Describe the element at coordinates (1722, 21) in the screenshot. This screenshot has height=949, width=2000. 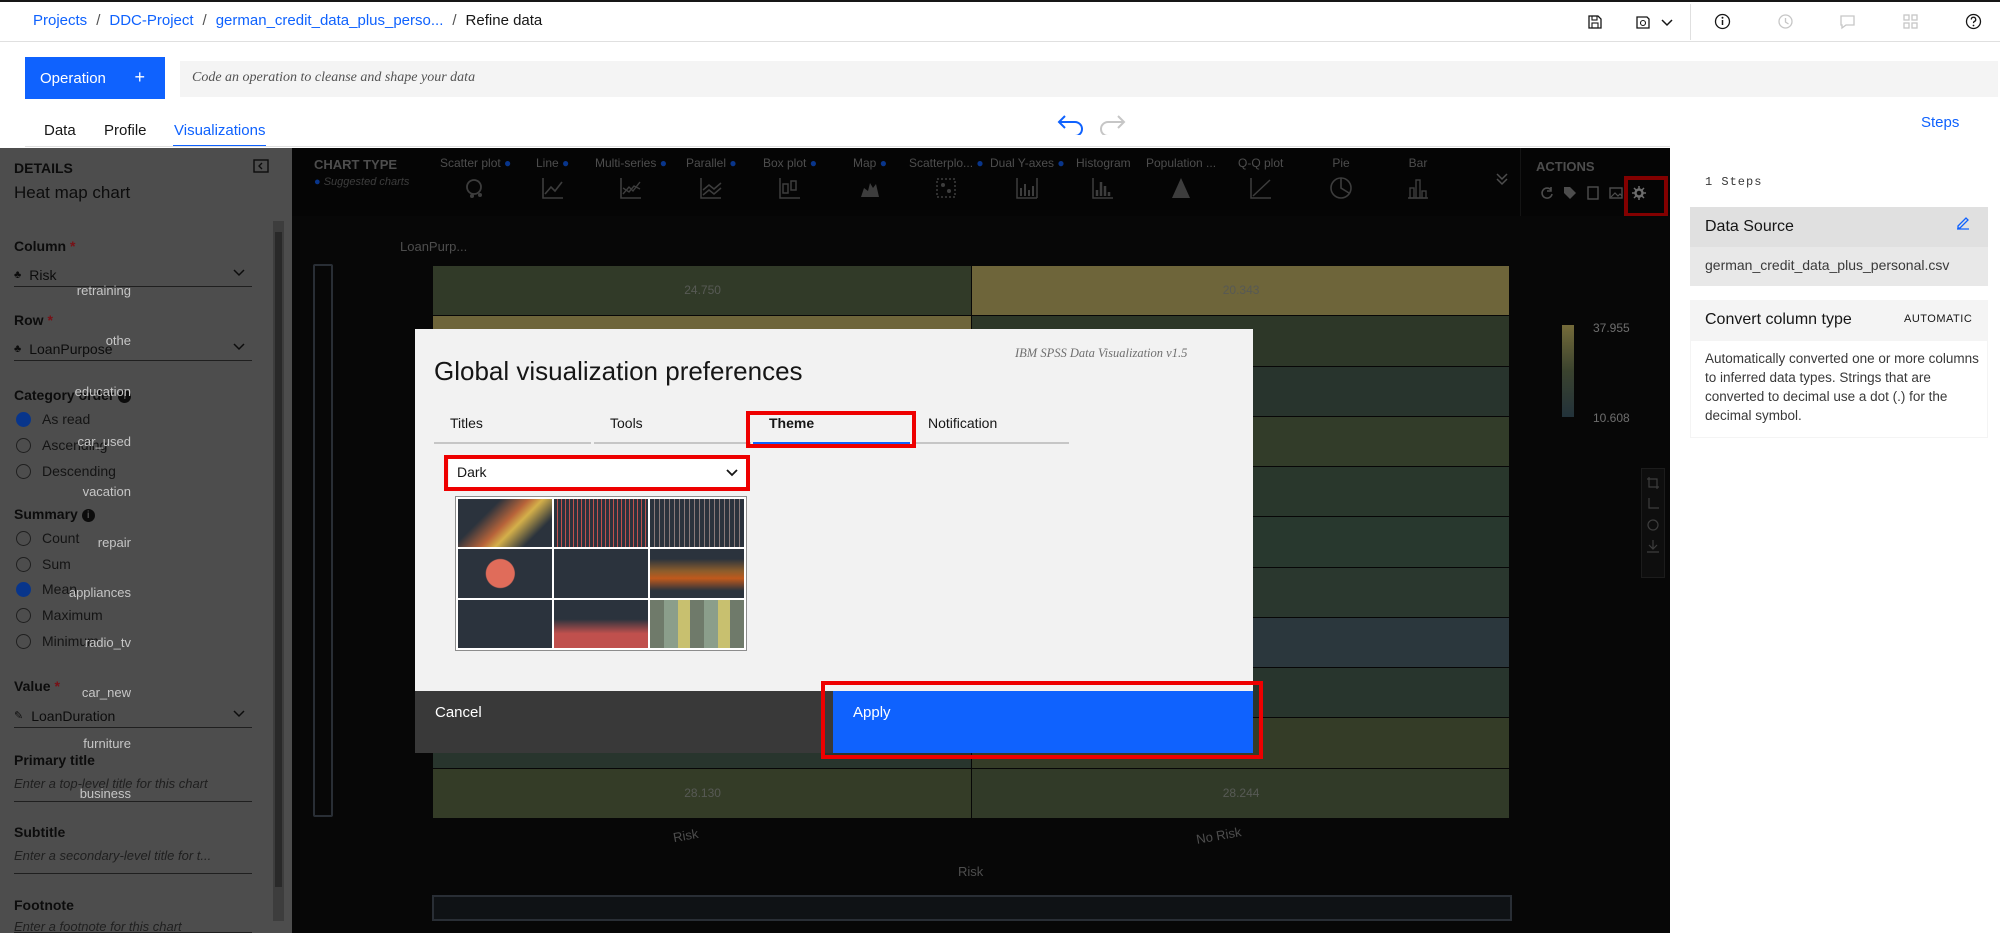
I see `info-icon` at that location.